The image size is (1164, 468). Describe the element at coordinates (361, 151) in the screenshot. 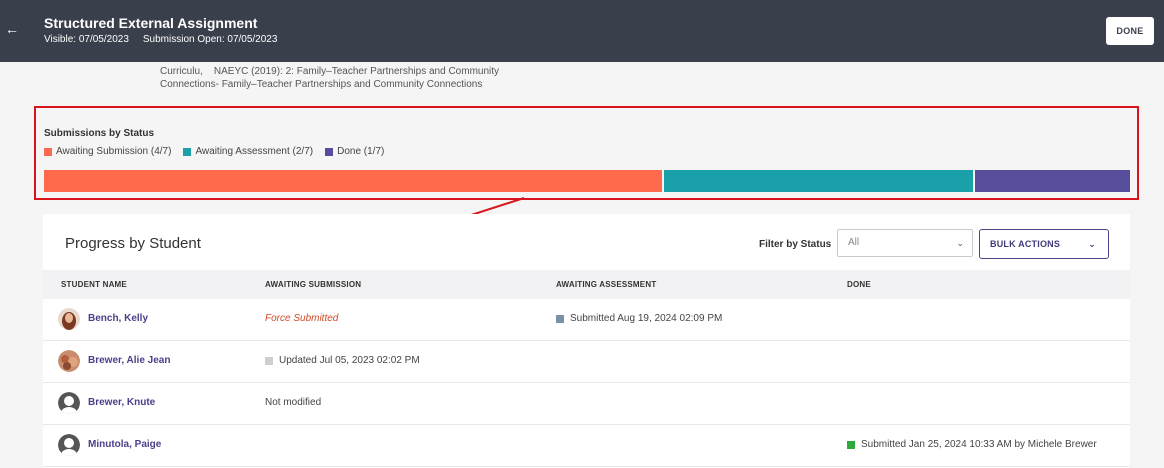

I see `legend-label: Done (1/7)` at that location.